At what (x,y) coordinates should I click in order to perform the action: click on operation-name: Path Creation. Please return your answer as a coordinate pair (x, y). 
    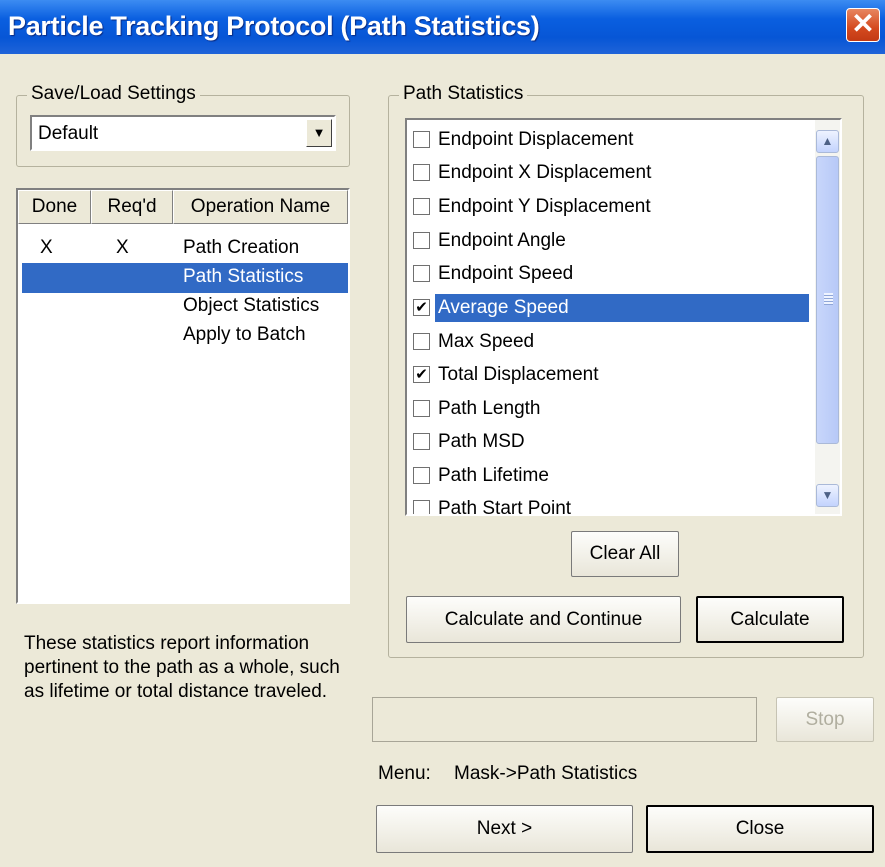
    Looking at the image, I should click on (241, 247).